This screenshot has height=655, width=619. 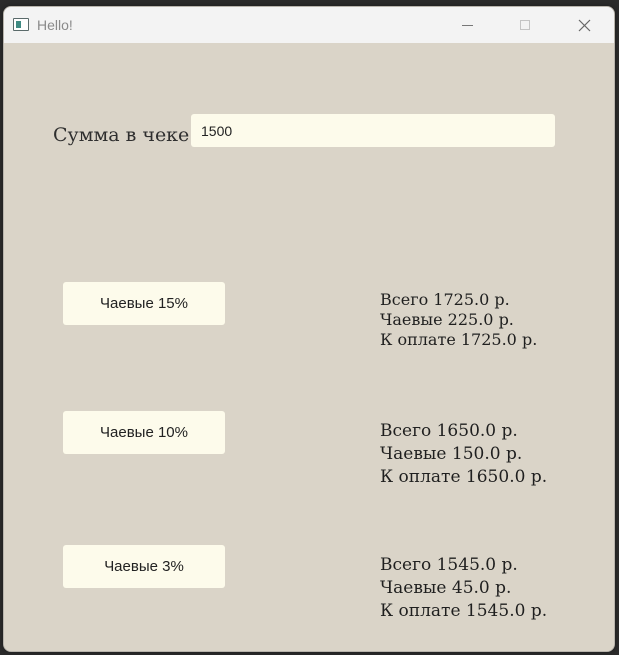 I want to click on tip-15-tip-amount: Чаевые 225.0 р., so click(x=447, y=319).